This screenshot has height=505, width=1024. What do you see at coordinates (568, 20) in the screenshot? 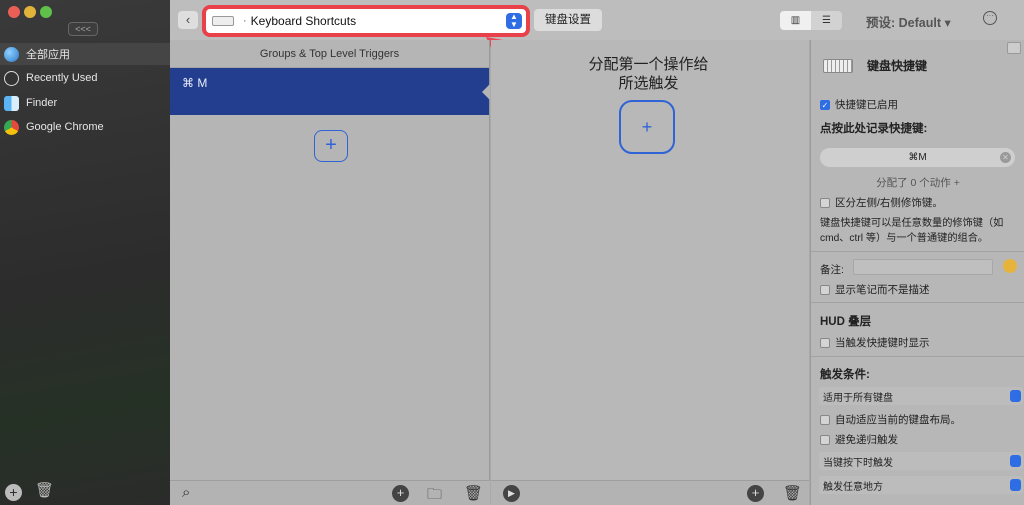
I see `keyboard-settings-button: 键盘设置` at bounding box center [568, 20].